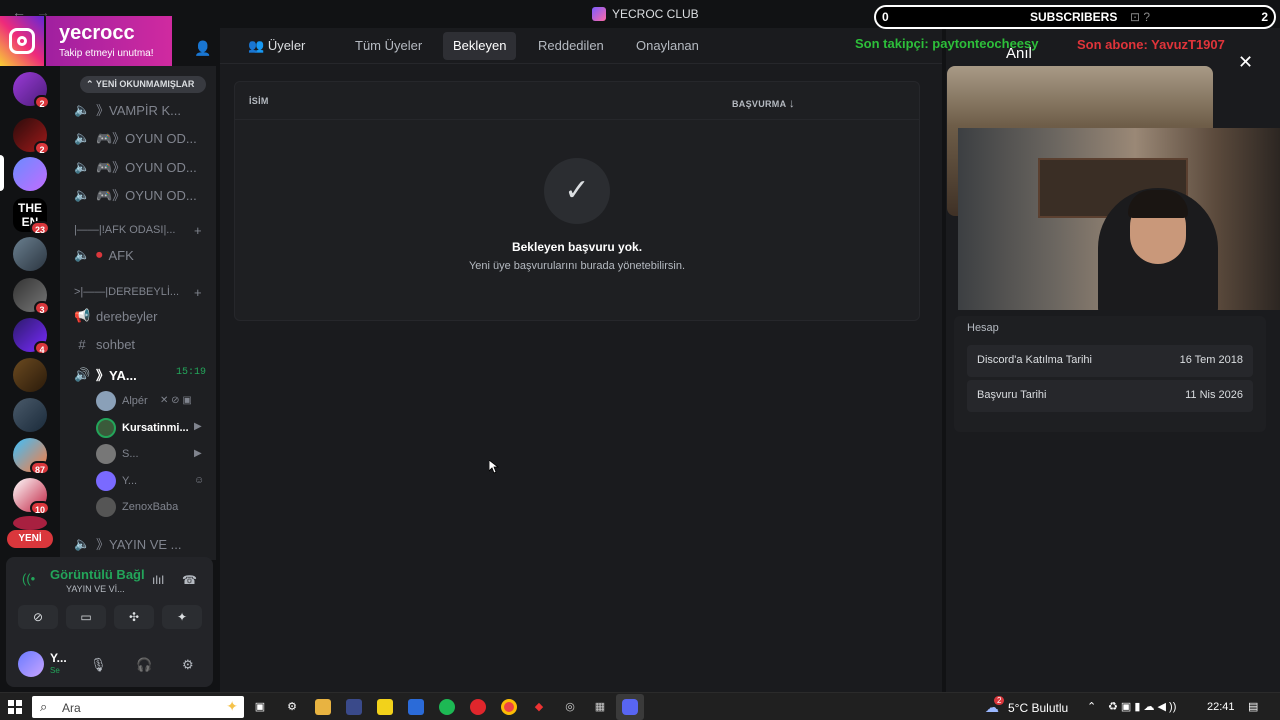  What do you see at coordinates (82, 166) in the screenshot?
I see `speaker-icon: 🔈` at bounding box center [82, 166].